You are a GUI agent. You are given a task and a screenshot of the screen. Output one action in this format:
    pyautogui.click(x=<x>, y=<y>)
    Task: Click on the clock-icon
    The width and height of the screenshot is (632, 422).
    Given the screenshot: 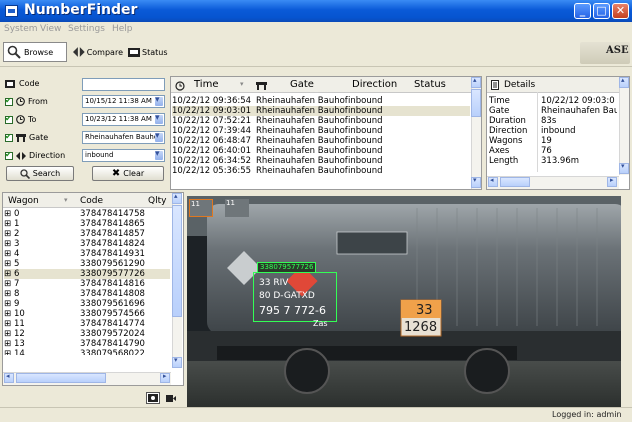 What is the action you would take?
    pyautogui.click(x=20, y=119)
    